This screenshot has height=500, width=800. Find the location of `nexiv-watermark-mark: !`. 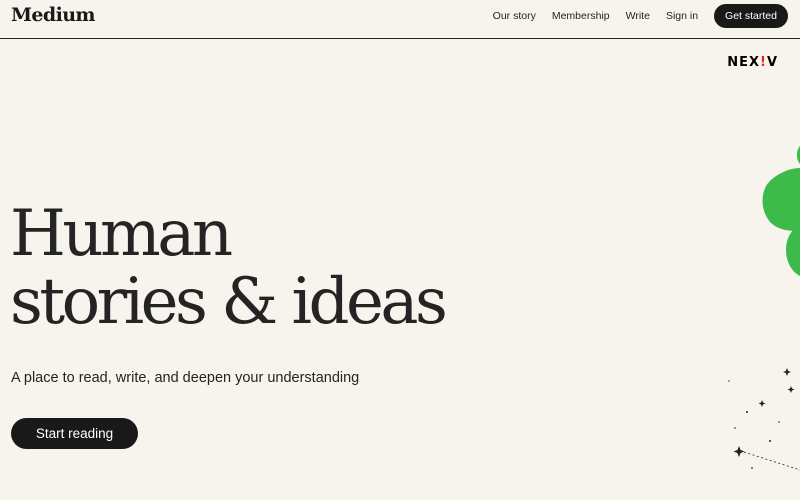

nexiv-watermark-mark: ! is located at coordinates (763, 62).